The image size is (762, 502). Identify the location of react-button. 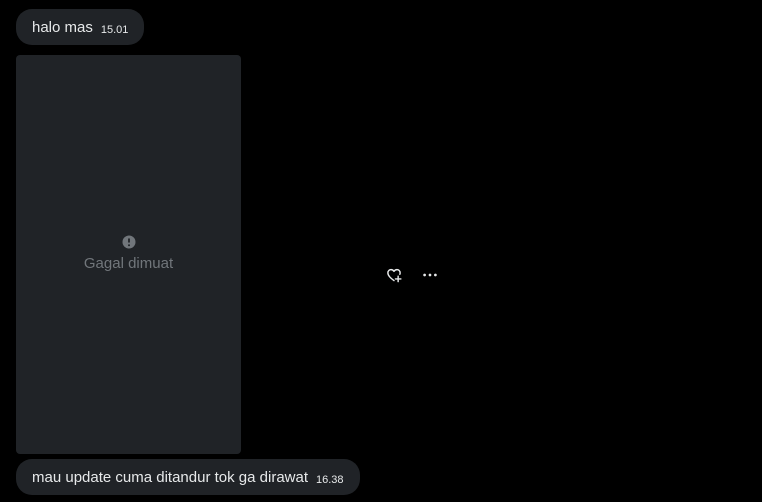
(394, 275).